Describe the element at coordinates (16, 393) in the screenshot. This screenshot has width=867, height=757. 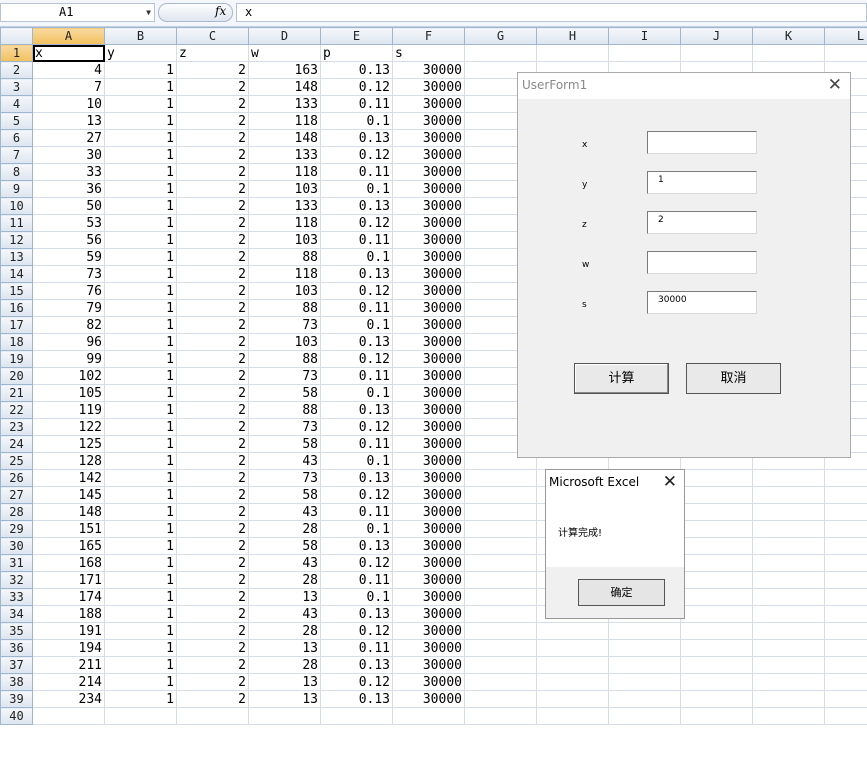
I see `row-header: 21` at that location.